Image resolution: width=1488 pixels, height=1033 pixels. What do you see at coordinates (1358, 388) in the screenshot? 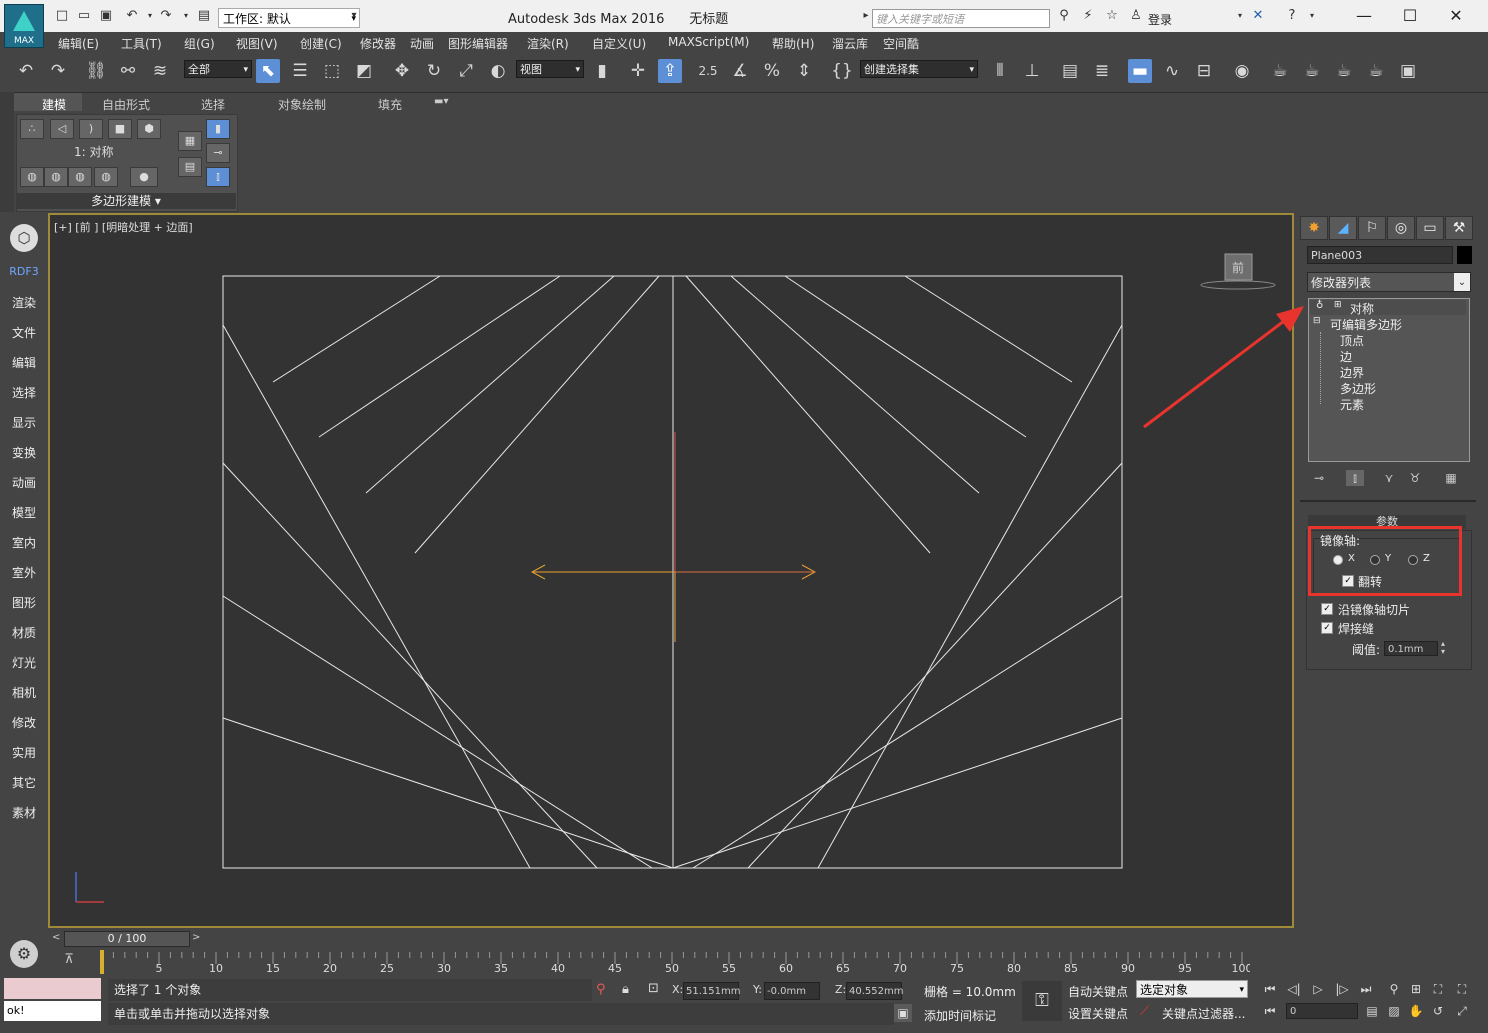
I see `stack-sub-polygon: 多边形` at bounding box center [1358, 388].